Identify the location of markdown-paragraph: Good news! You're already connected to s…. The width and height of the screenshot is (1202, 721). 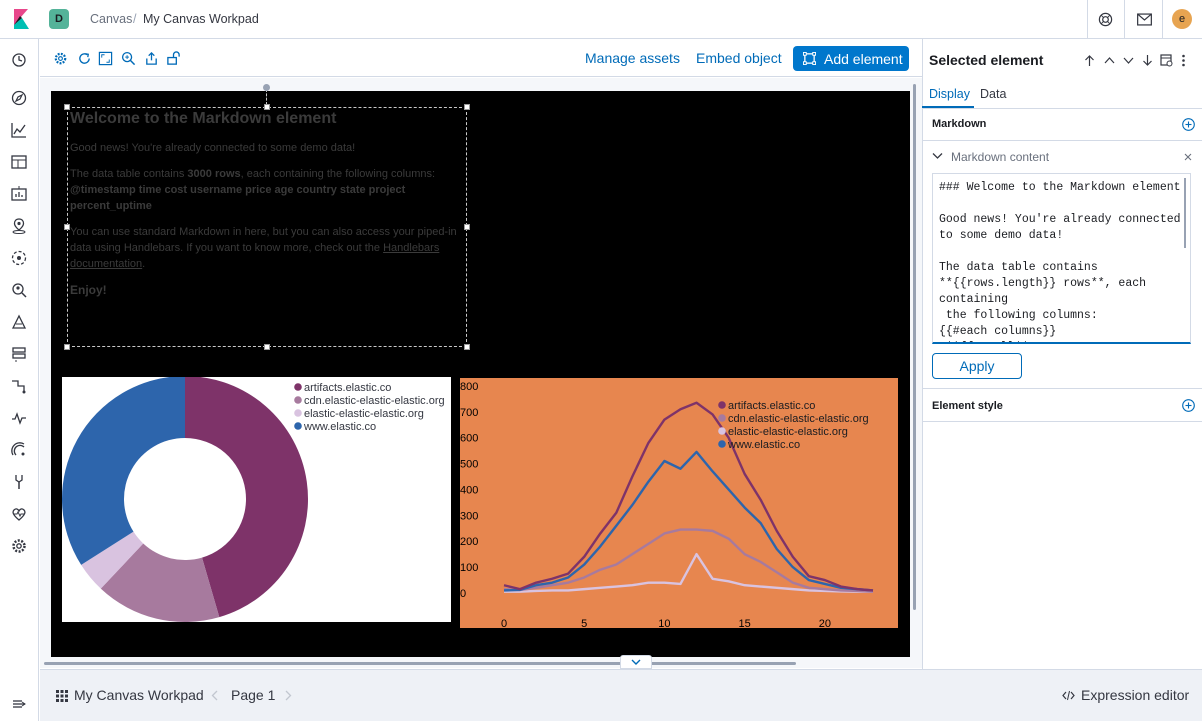
(213, 148).